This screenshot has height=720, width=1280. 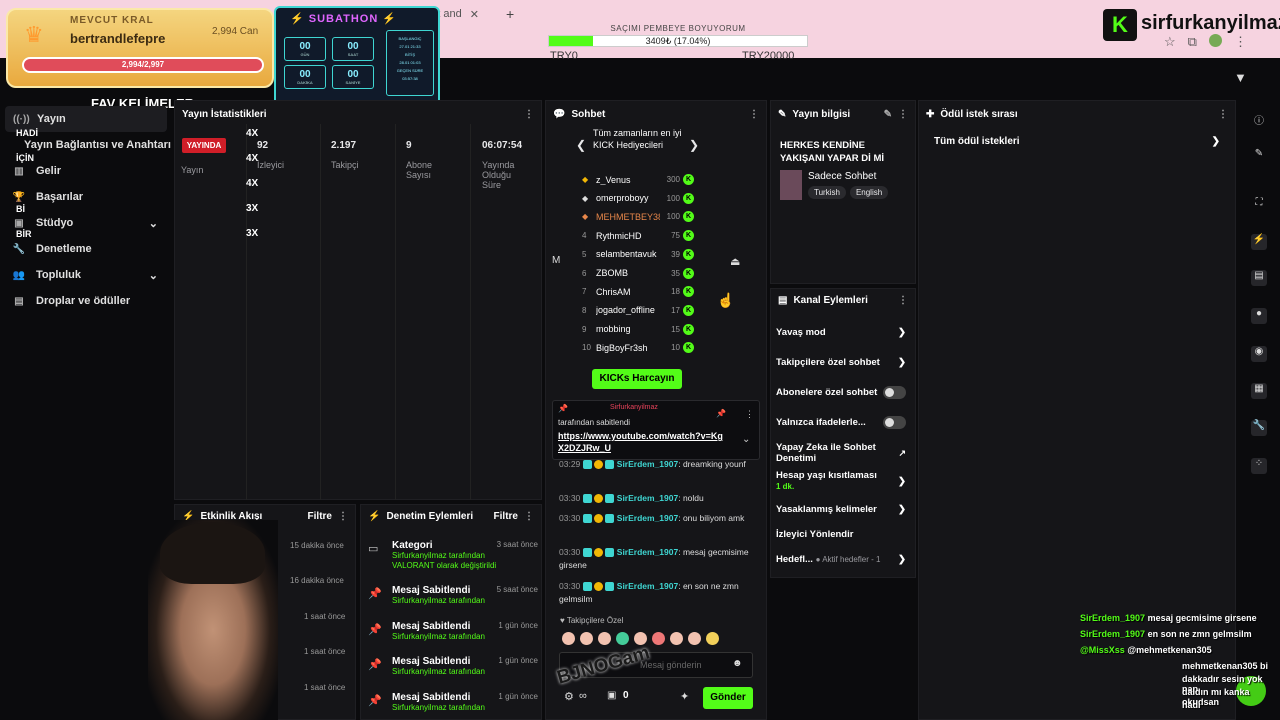 I want to click on channel-action-item: Yavaş mod ❯, so click(x=841, y=332).